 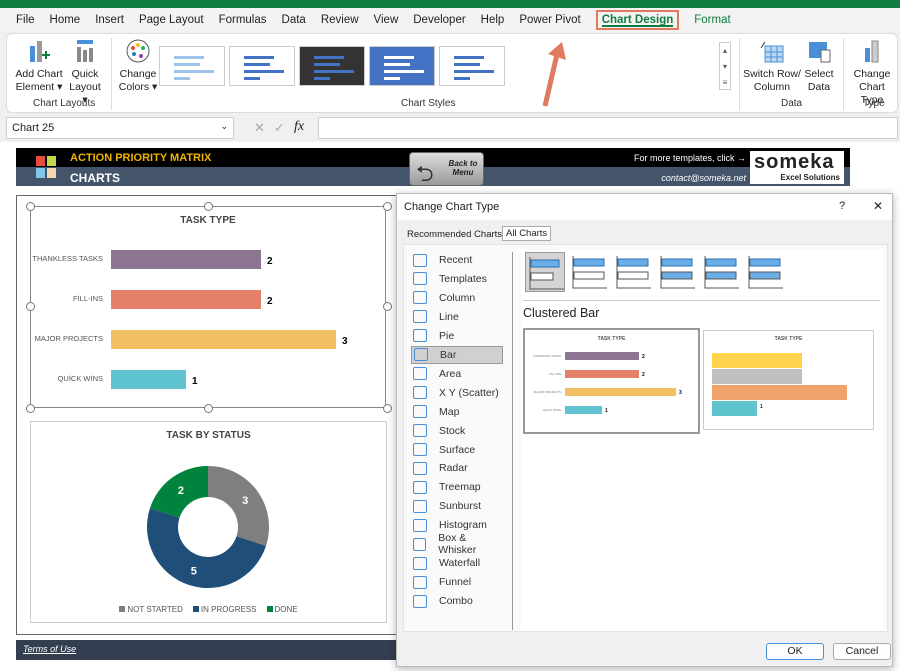 I want to click on tab-insert: Insert, so click(x=109, y=20).